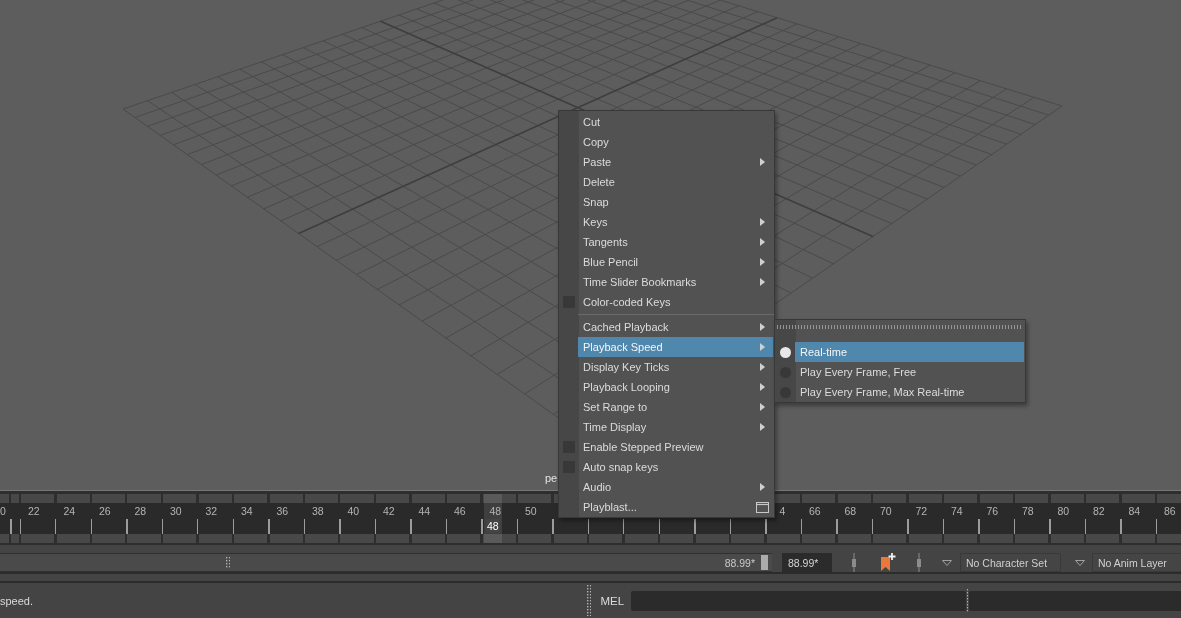 Image resolution: width=1181 pixels, height=618 pixels. Describe the element at coordinates (675, 367) in the screenshot. I see `menu-item: Display Key Ticks` at that location.